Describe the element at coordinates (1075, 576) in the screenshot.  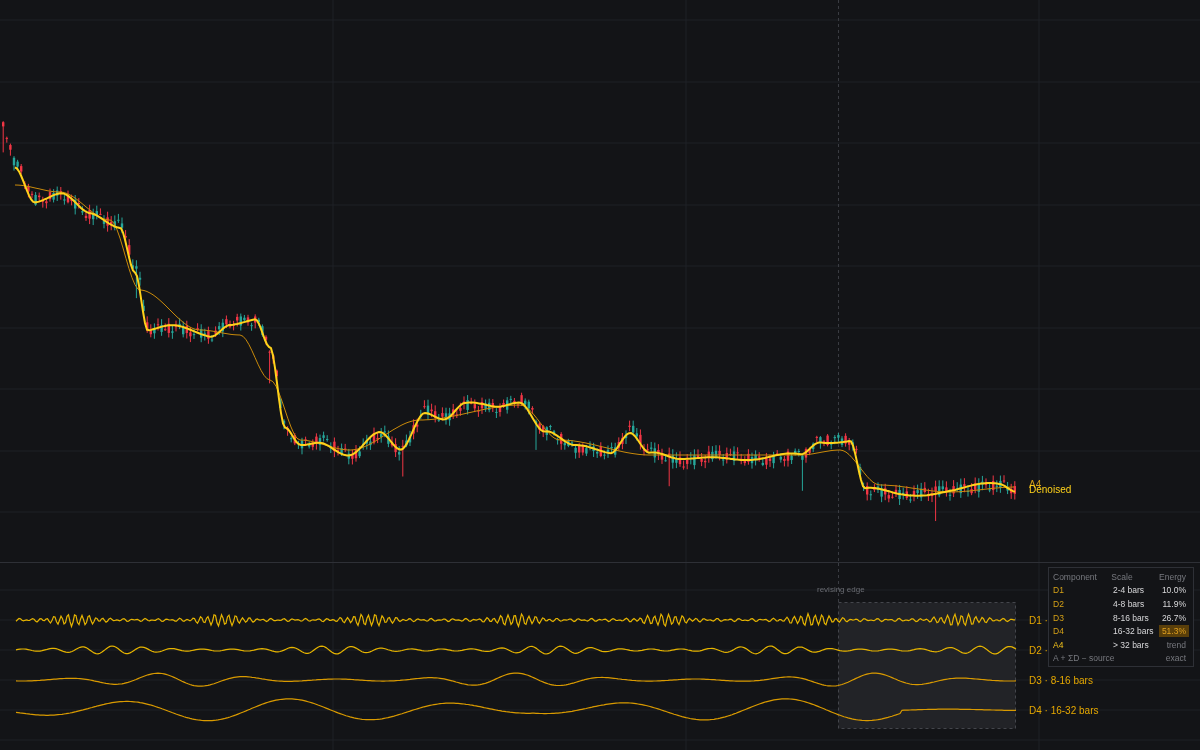
I see `column-header: Component` at that location.